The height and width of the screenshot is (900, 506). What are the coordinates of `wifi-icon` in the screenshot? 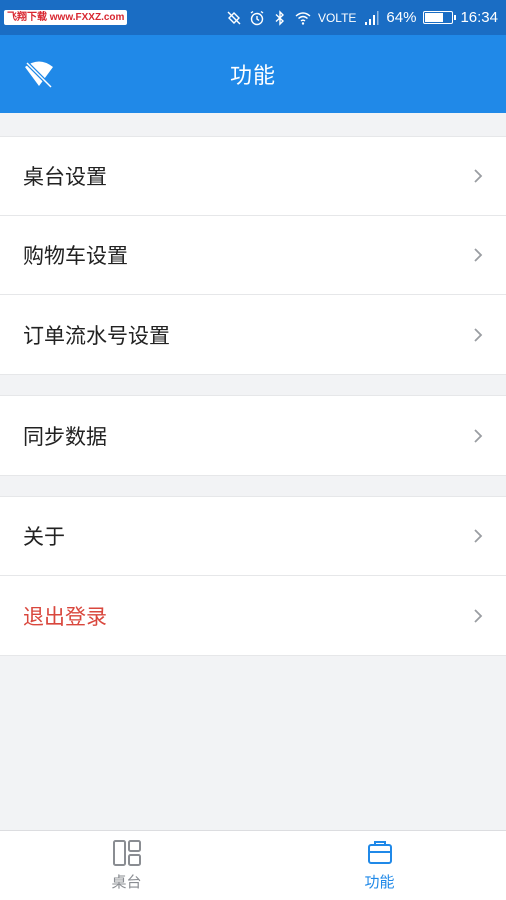 It's located at (303, 18).